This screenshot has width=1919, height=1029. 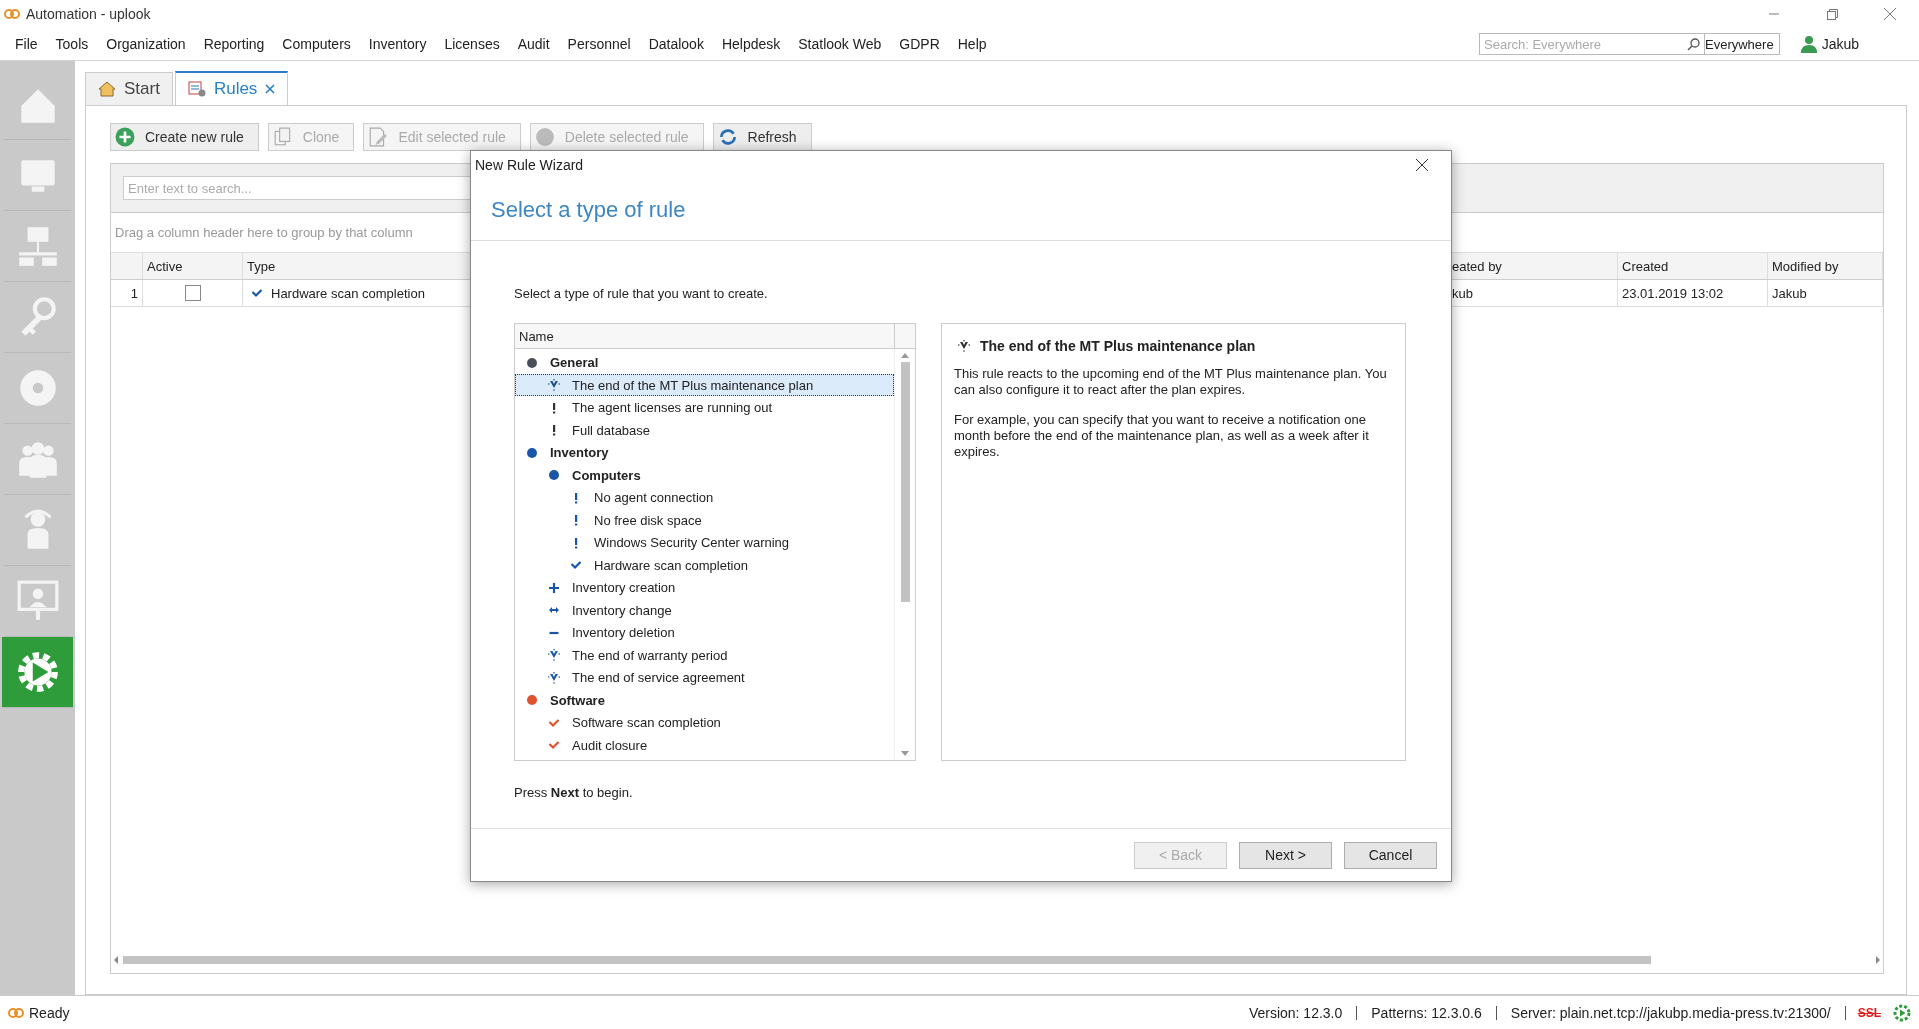 What do you see at coordinates (599, 44) in the screenshot?
I see `menu-item: Personnel` at bounding box center [599, 44].